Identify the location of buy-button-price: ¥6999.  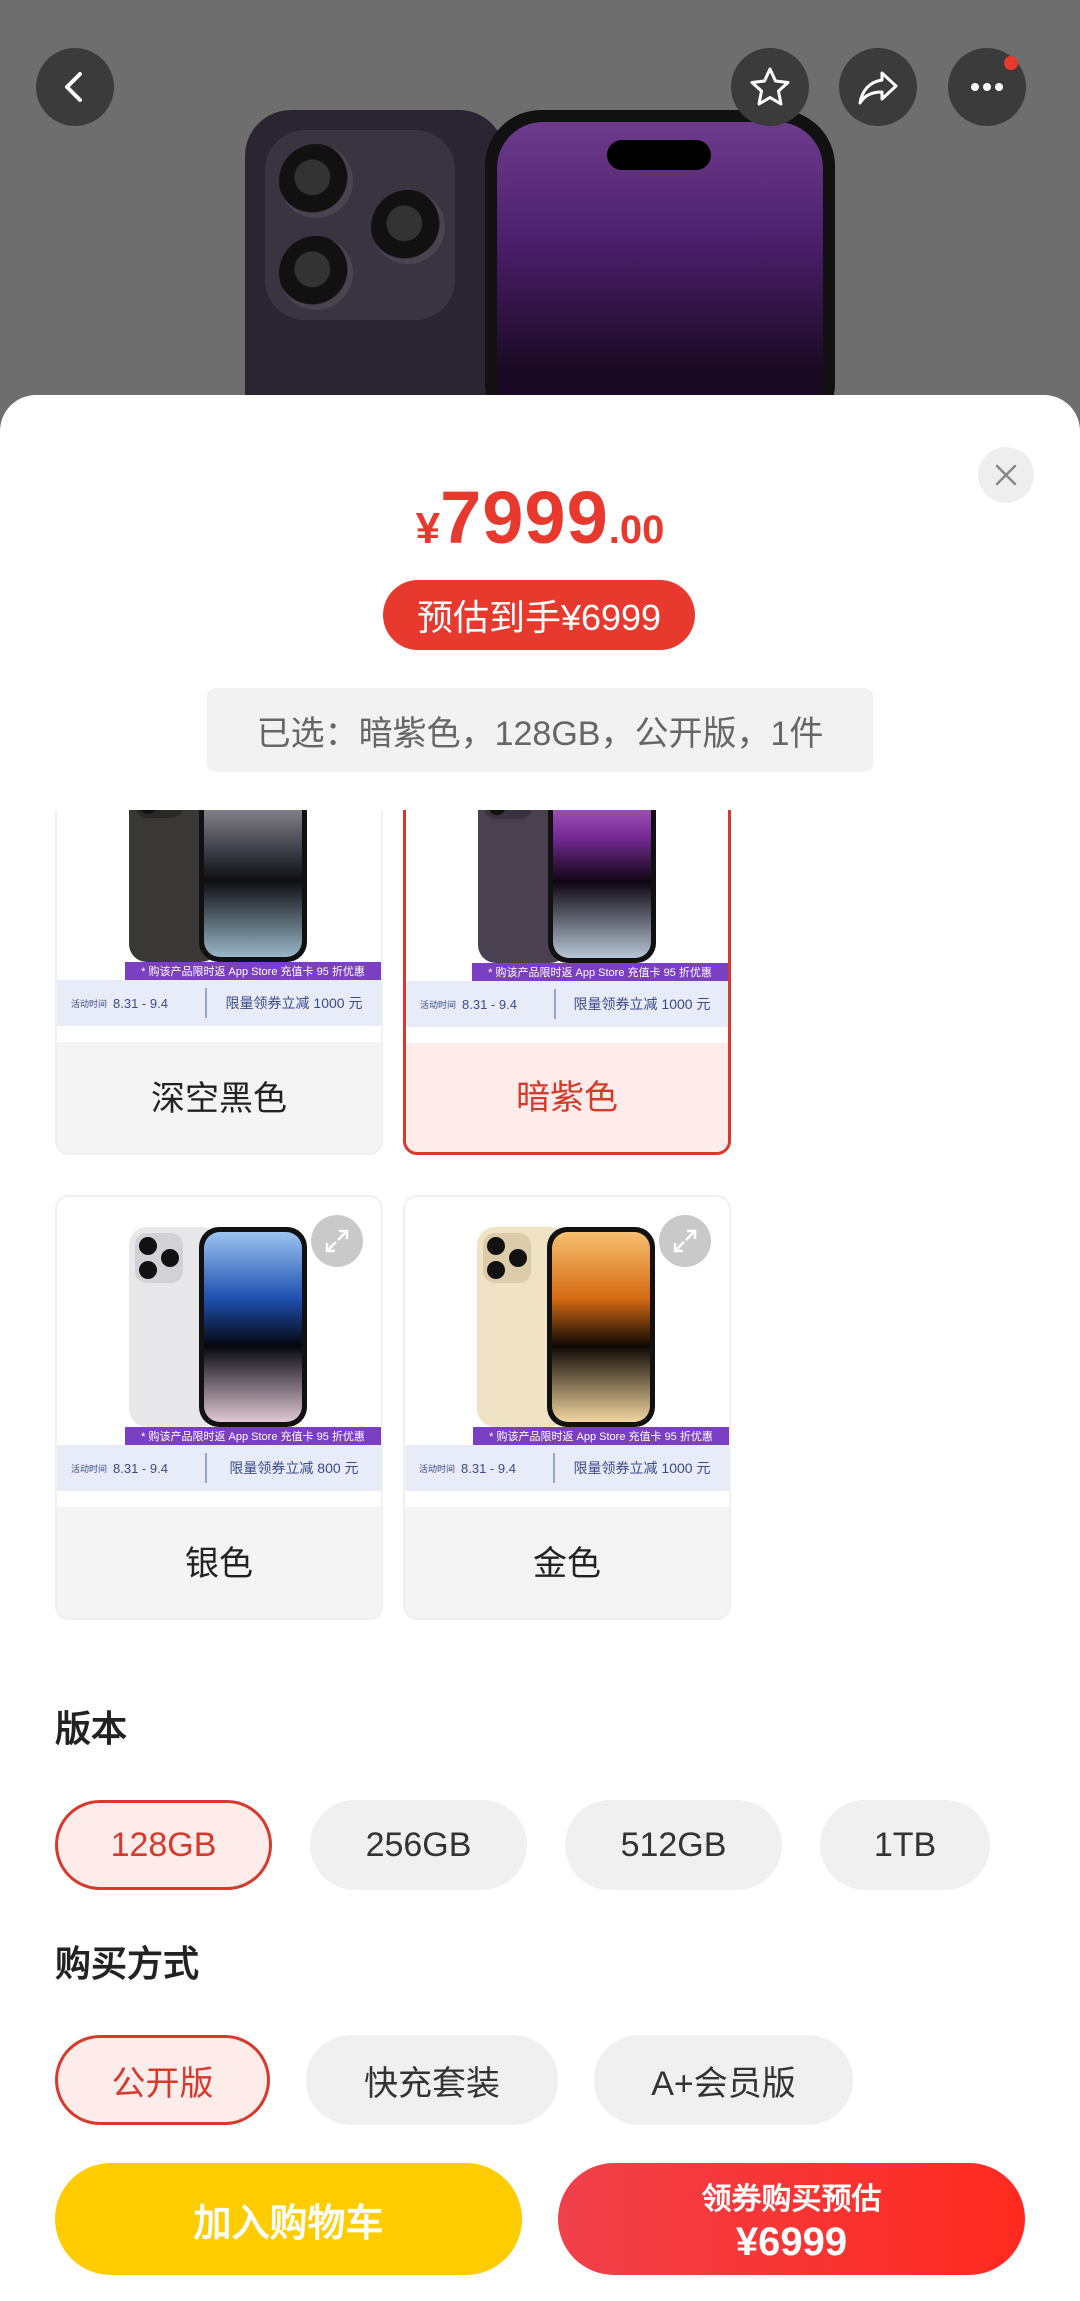
(791, 2241).